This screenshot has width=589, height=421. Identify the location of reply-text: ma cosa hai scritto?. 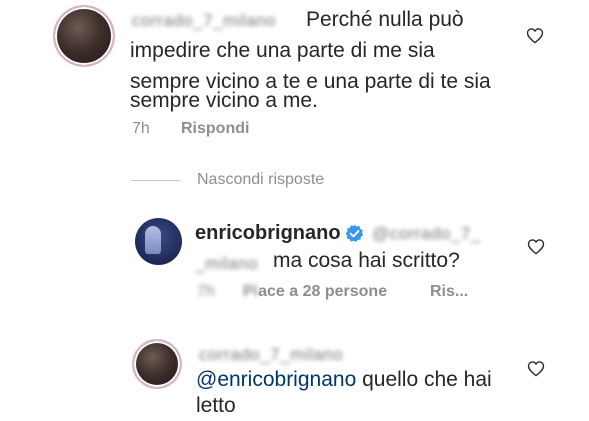
(366, 260).